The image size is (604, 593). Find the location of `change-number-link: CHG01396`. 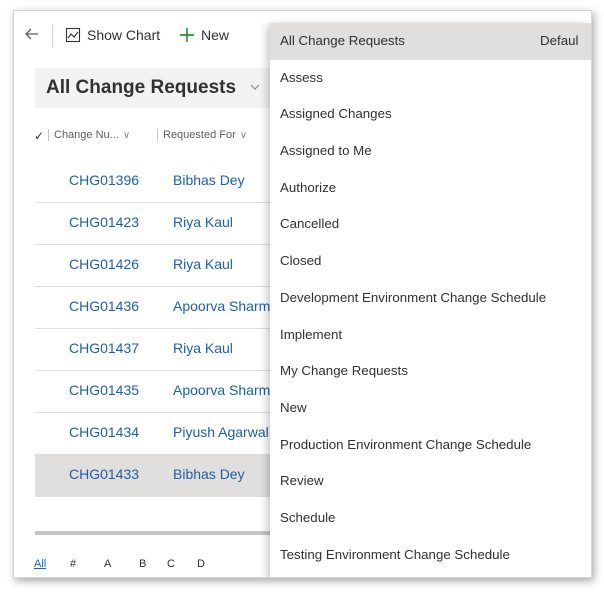

change-number-link: CHG01396 is located at coordinates (104, 180).